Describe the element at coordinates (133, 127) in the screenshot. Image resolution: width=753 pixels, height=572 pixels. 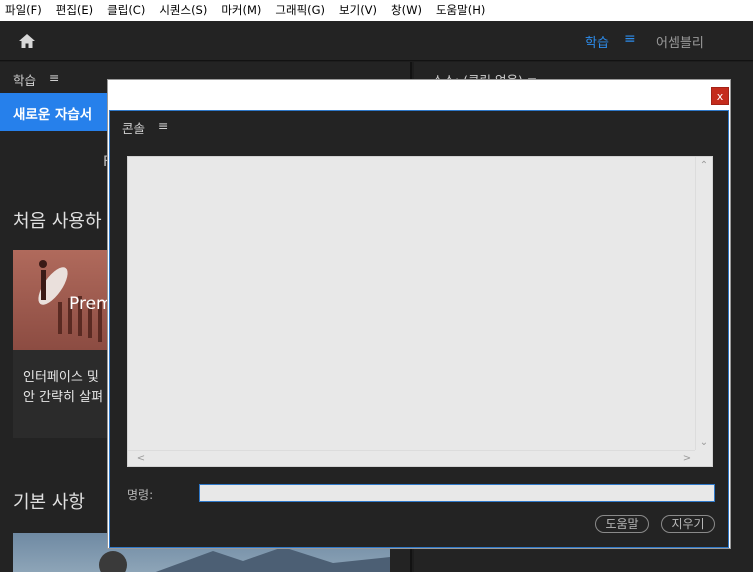
I see `console-tab: 콘솔` at that location.